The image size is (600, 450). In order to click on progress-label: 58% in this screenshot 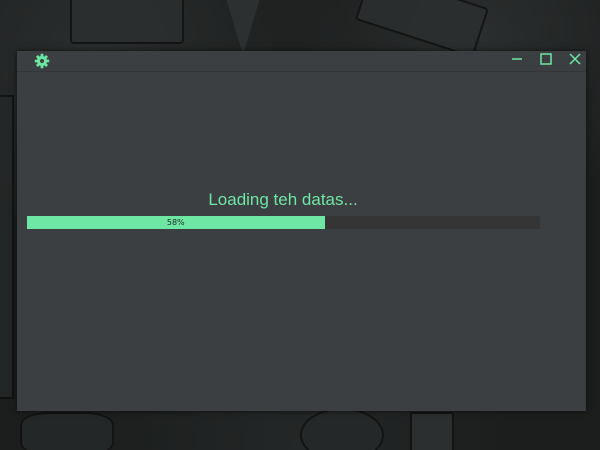, I will do `click(175, 222)`.